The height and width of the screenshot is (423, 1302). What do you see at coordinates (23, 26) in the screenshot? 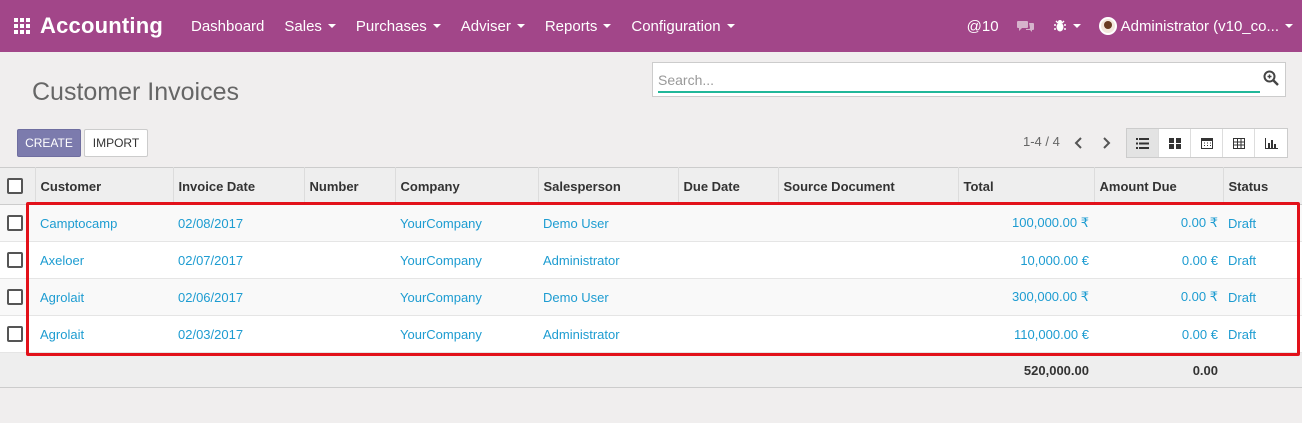
I see `apps-grid-icon` at bounding box center [23, 26].